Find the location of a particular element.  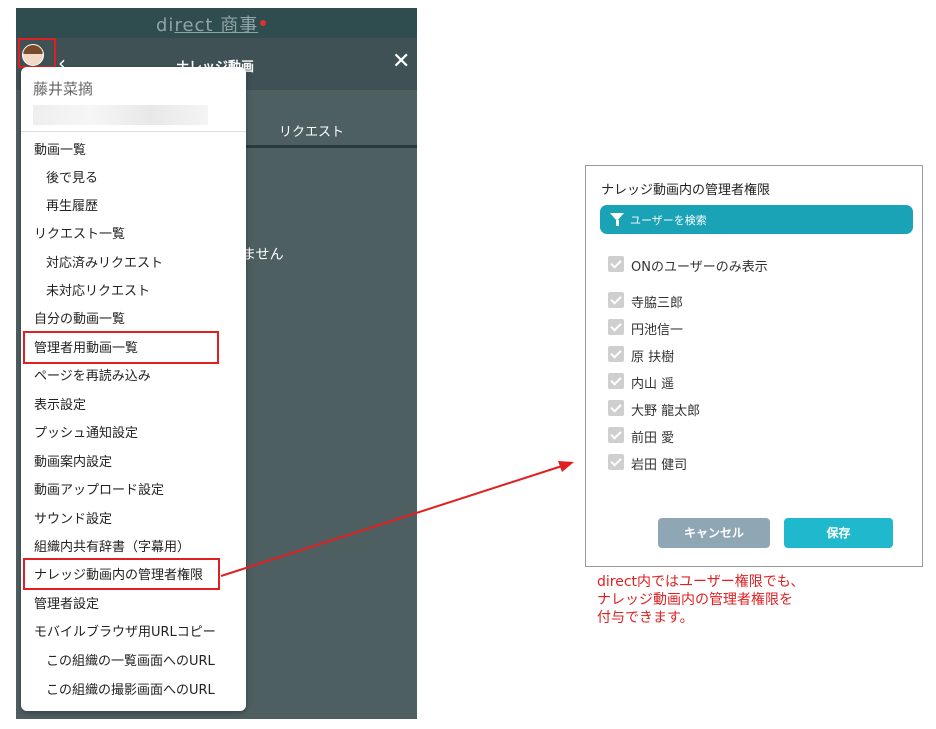

filter-icon-stem is located at coordinates (617, 223).